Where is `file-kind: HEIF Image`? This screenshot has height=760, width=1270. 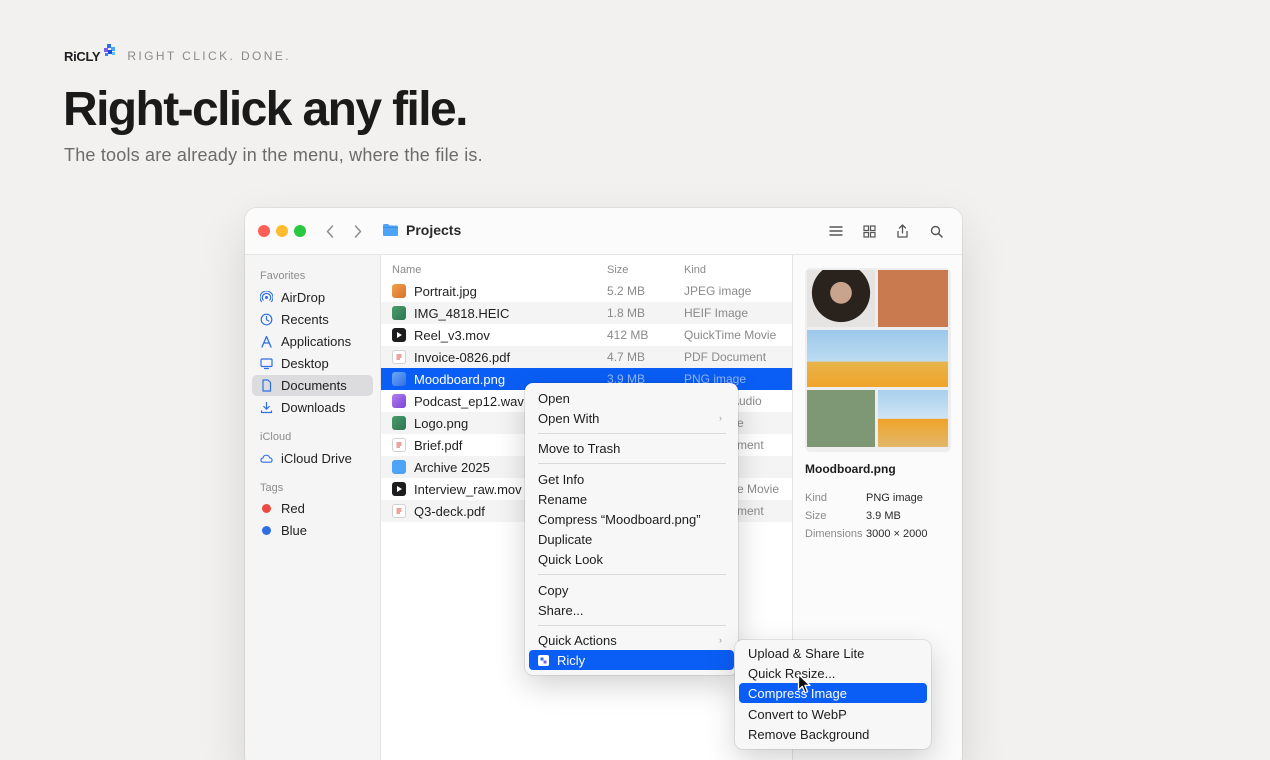 file-kind: HEIF Image is located at coordinates (716, 313).